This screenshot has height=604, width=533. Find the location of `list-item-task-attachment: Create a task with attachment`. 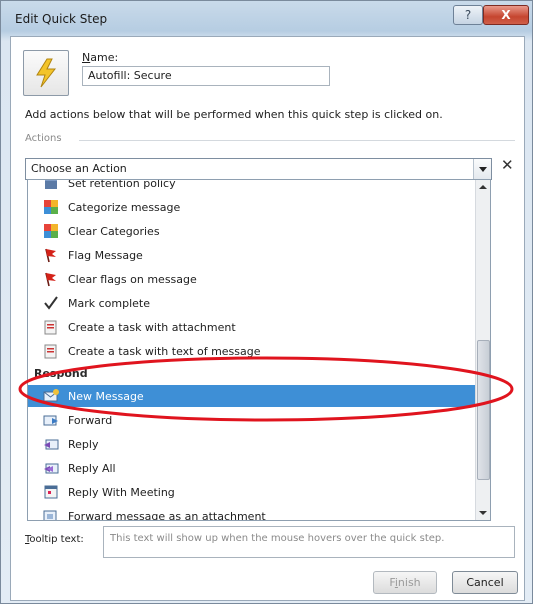

list-item-task-attachment: Create a task with attachment is located at coordinates (252, 327).